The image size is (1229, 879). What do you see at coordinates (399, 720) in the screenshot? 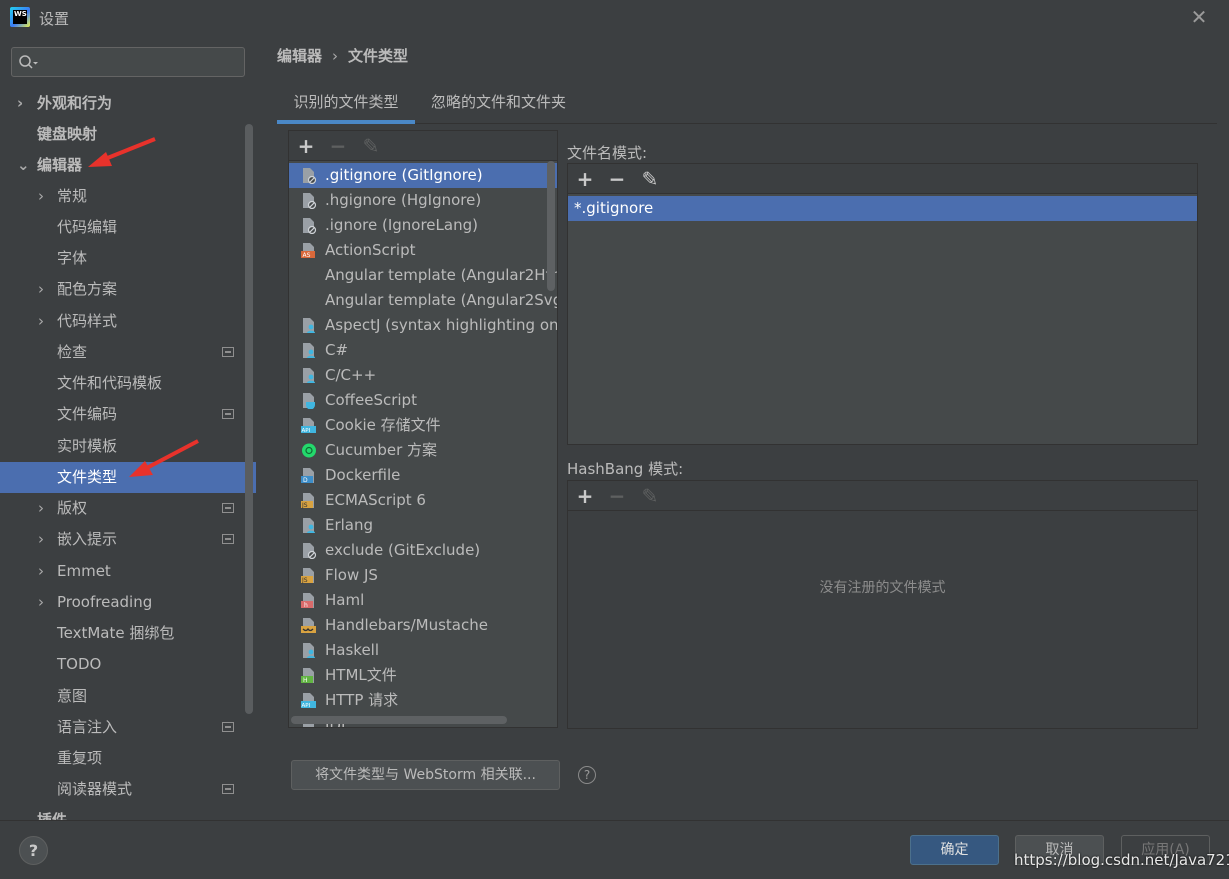
I see `file-types-horizontal-scrollbar` at bounding box center [399, 720].